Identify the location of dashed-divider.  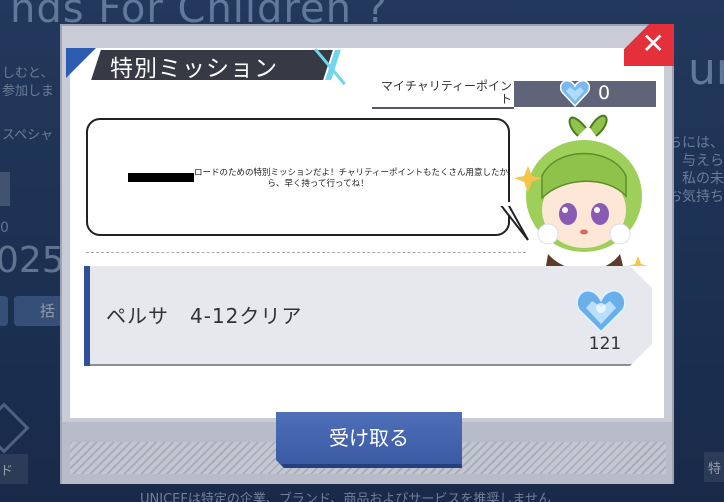
(306, 252).